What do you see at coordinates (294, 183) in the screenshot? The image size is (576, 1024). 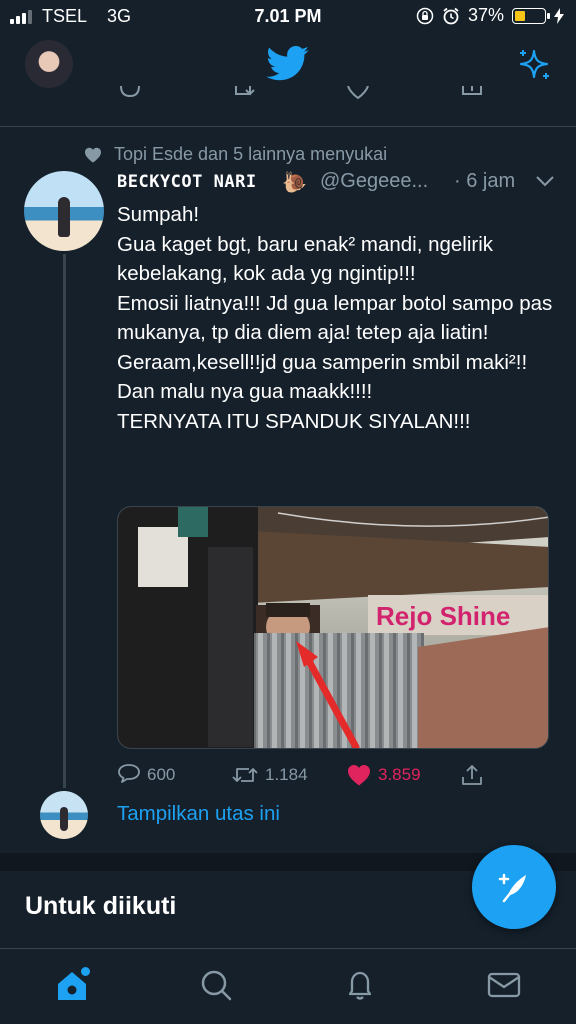 I see `snail-emoji: 🐌` at bounding box center [294, 183].